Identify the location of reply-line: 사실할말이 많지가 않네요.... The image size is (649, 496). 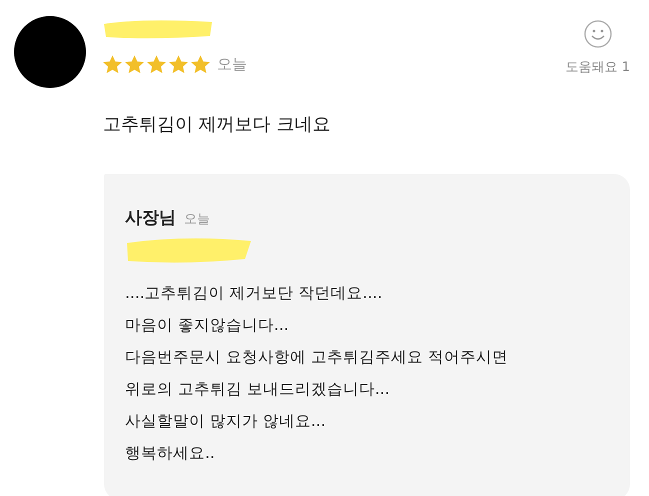
(226, 421).